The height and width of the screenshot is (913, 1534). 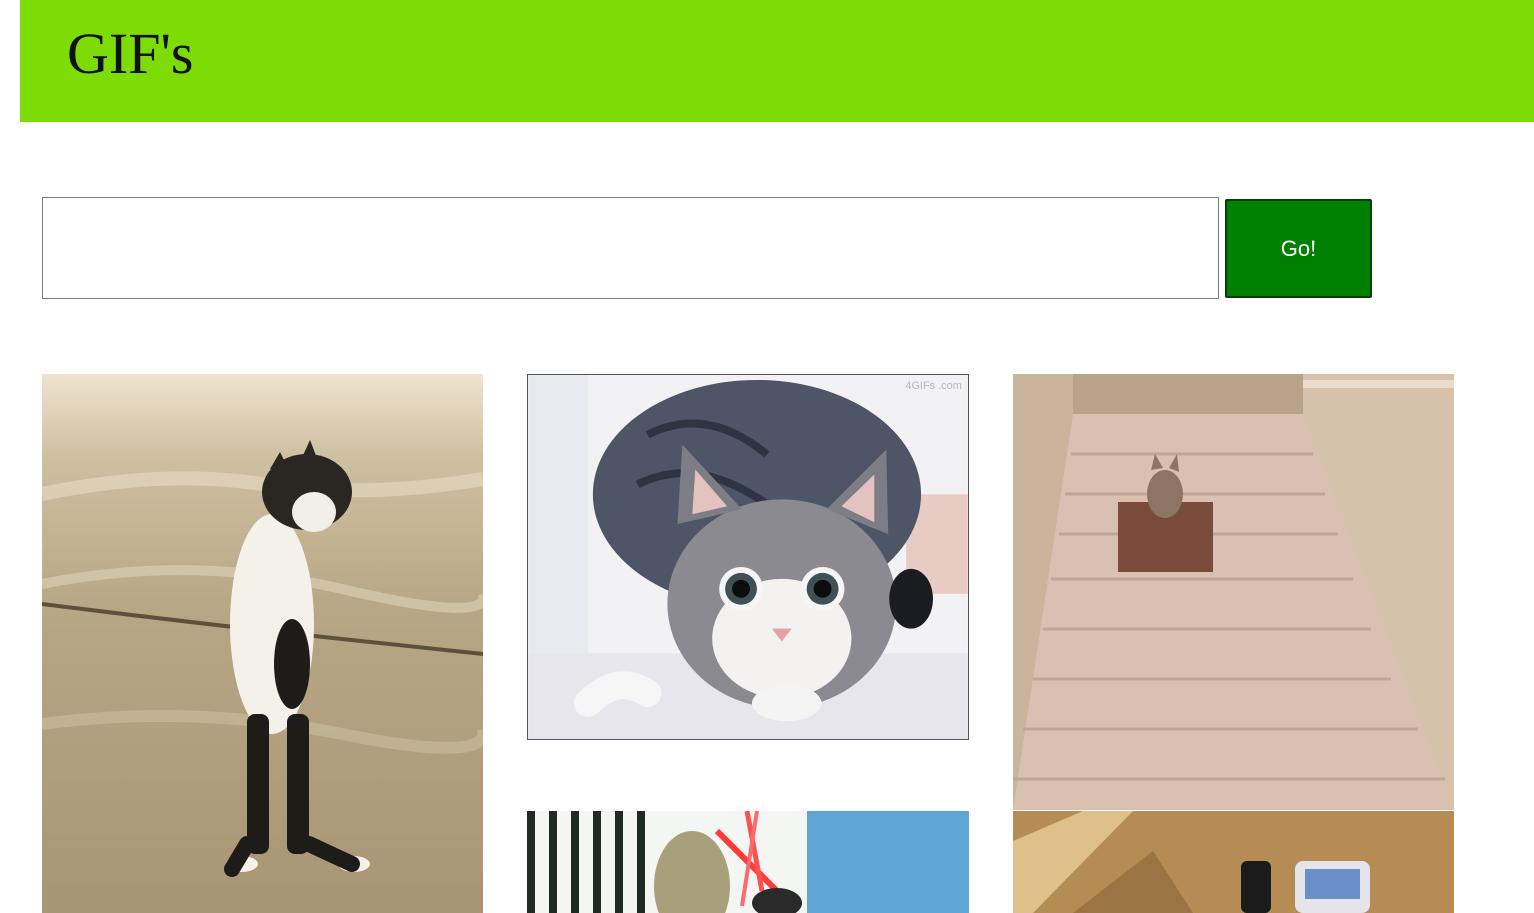 I want to click on page-title: GIF's, so click(x=130, y=53).